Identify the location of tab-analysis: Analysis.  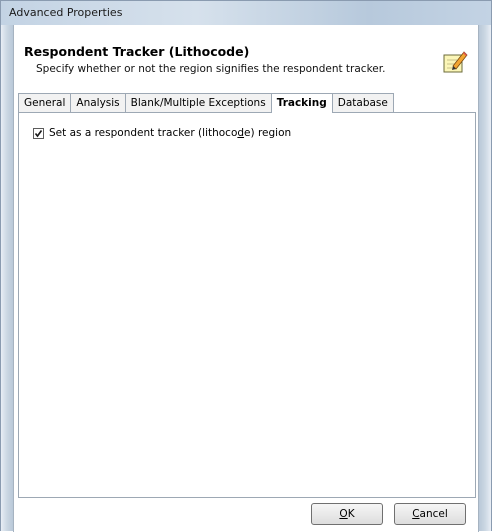
(98, 102).